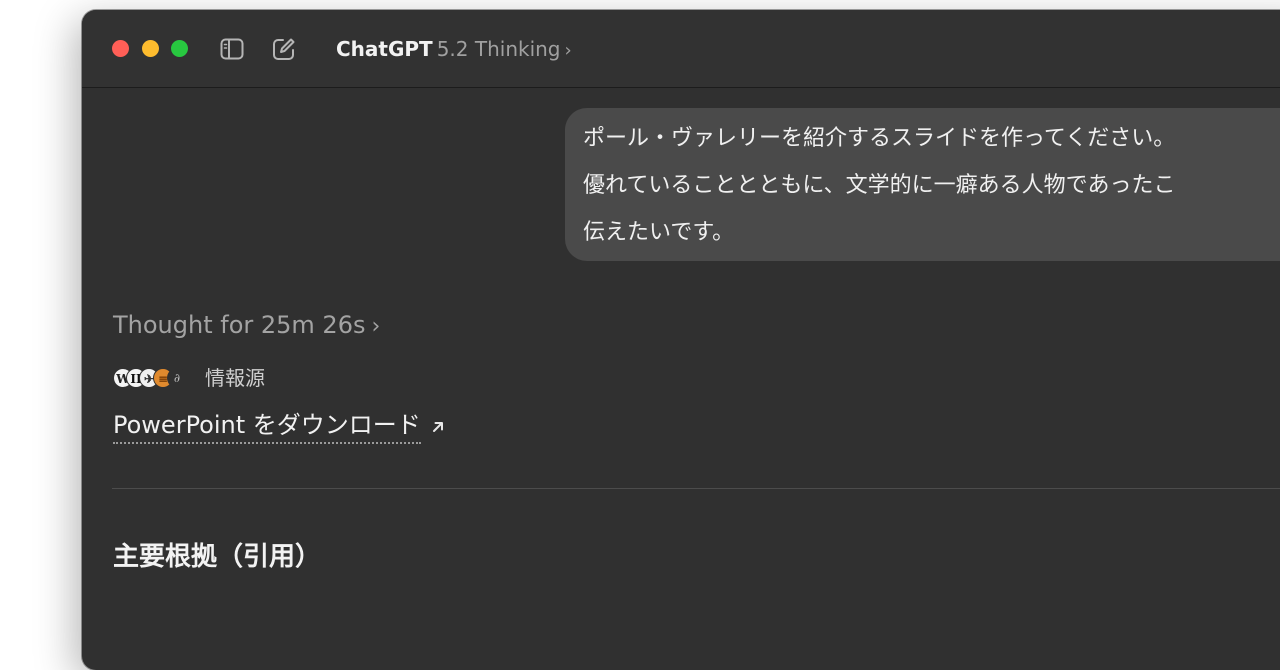 This screenshot has width=1280, height=670. Describe the element at coordinates (154, 378) in the screenshot. I see `source-favicons: W II ✈ ≡ ∂` at that location.